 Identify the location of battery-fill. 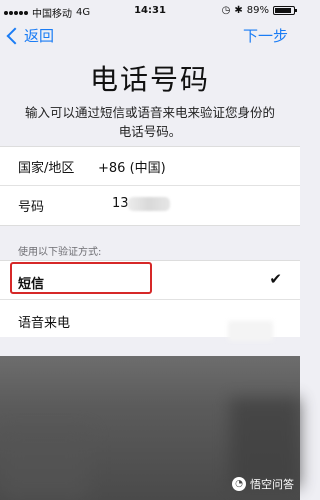
(283, 10).